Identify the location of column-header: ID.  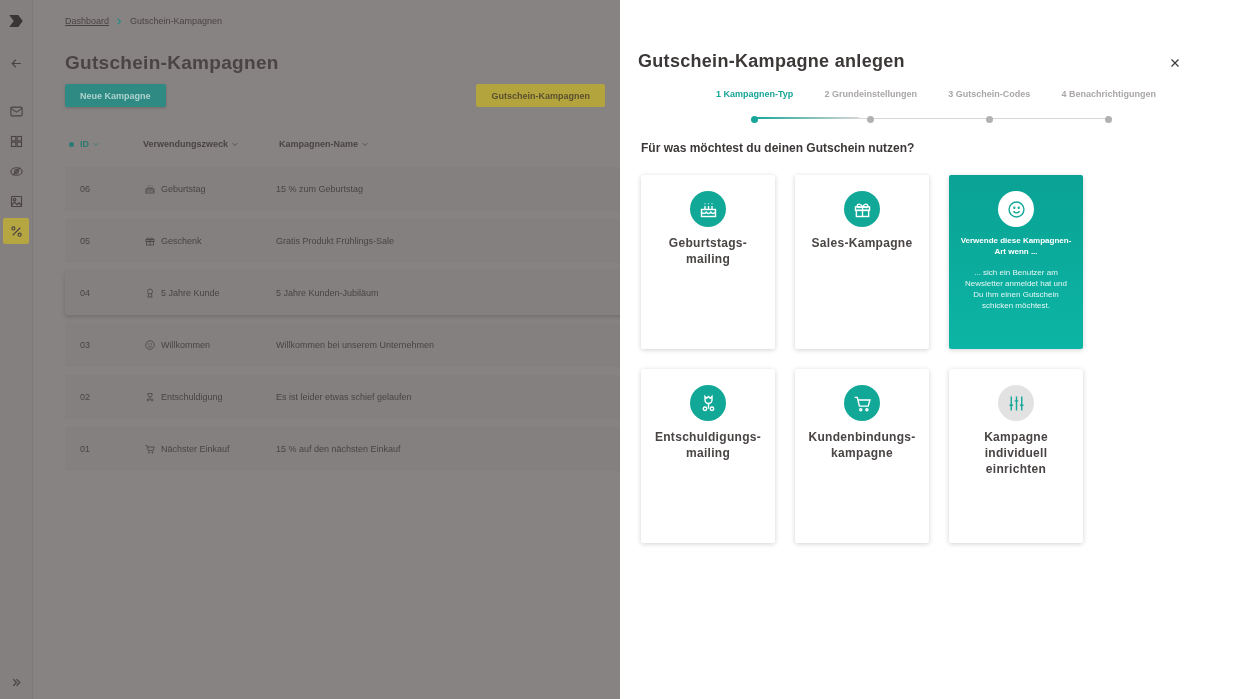
(102, 144).